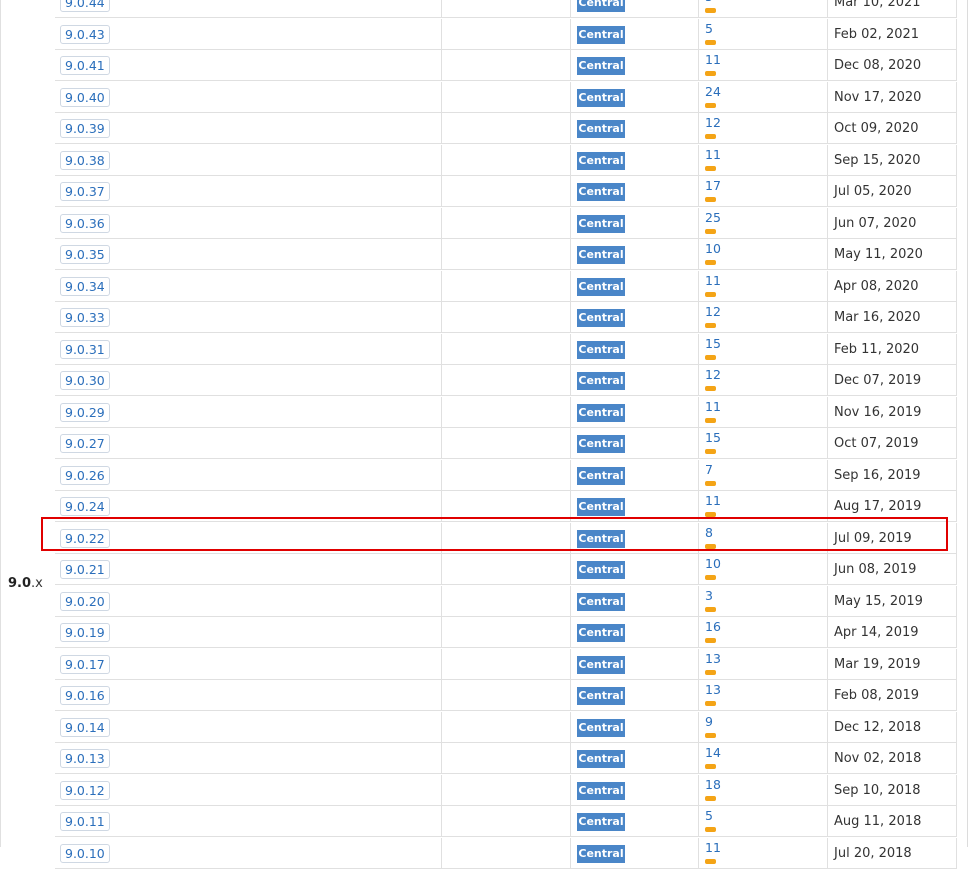 The width and height of the screenshot is (977, 869). Describe the element at coordinates (878, 65) in the screenshot. I see `release-date: Dec 08, 2020` at that location.